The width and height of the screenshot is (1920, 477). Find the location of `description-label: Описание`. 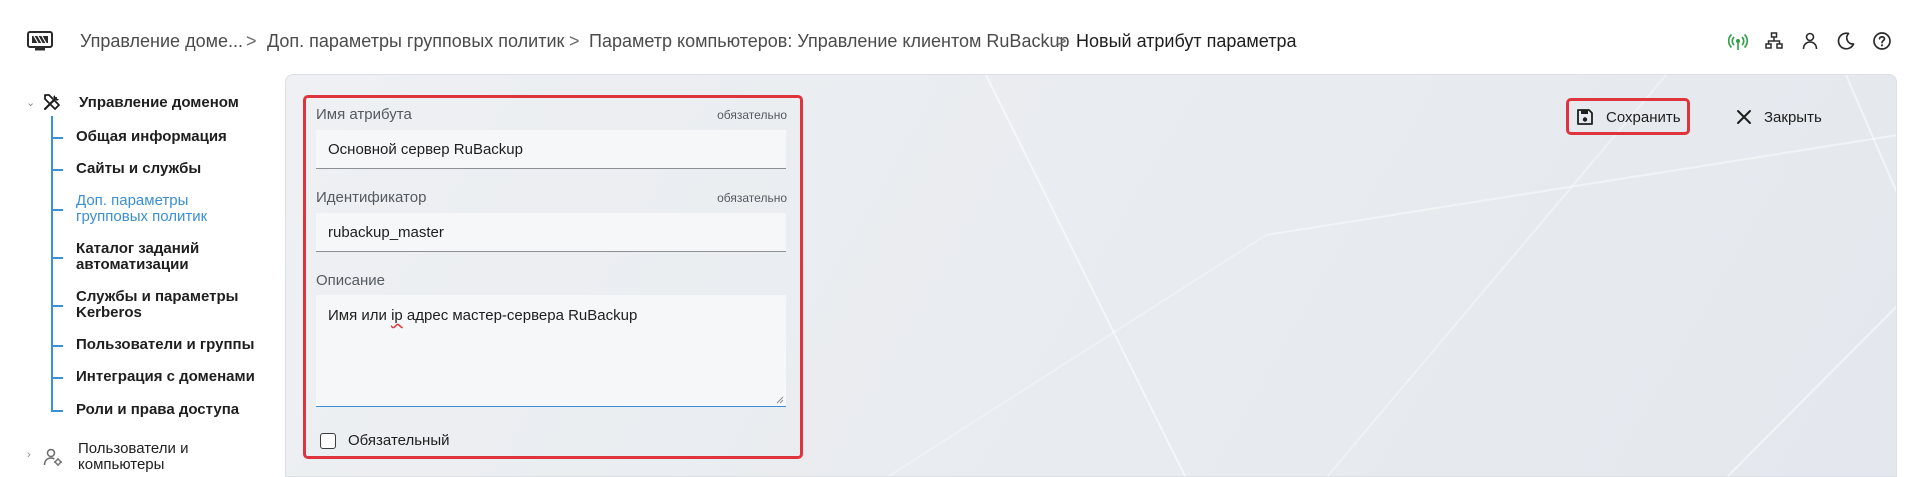

description-label: Описание is located at coordinates (351, 280).